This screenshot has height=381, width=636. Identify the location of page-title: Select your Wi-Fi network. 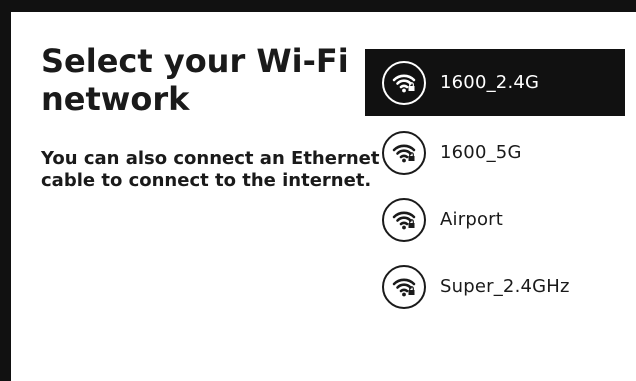
(195, 80).